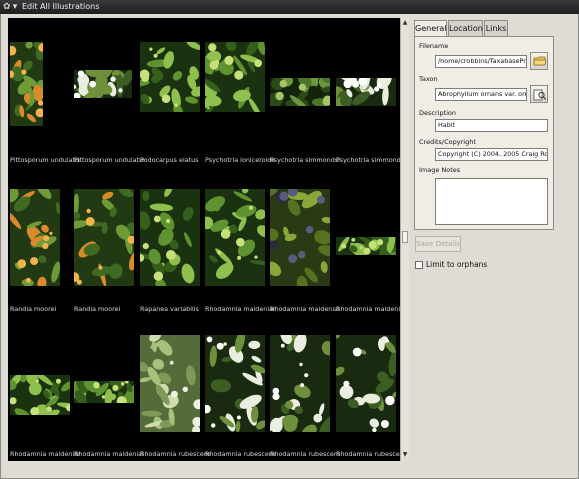  What do you see at coordinates (491, 154) in the screenshot?
I see `credits-field: Copyright (C) 2004, 2005 Craig Robbins` at bounding box center [491, 154].